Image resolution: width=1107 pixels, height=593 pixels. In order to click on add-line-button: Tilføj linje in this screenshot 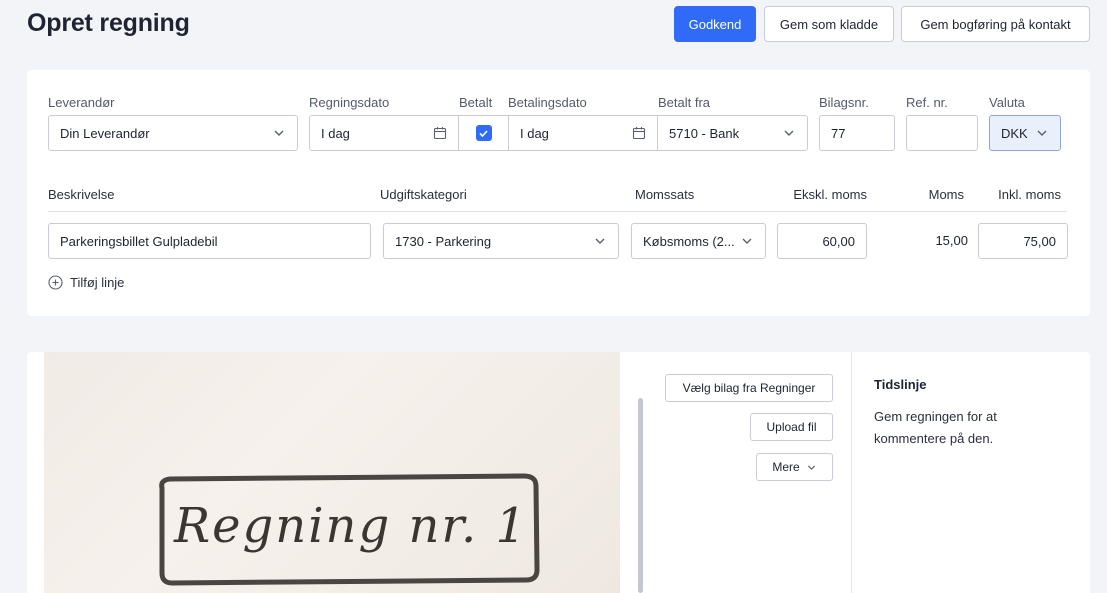, I will do `click(86, 282)`.